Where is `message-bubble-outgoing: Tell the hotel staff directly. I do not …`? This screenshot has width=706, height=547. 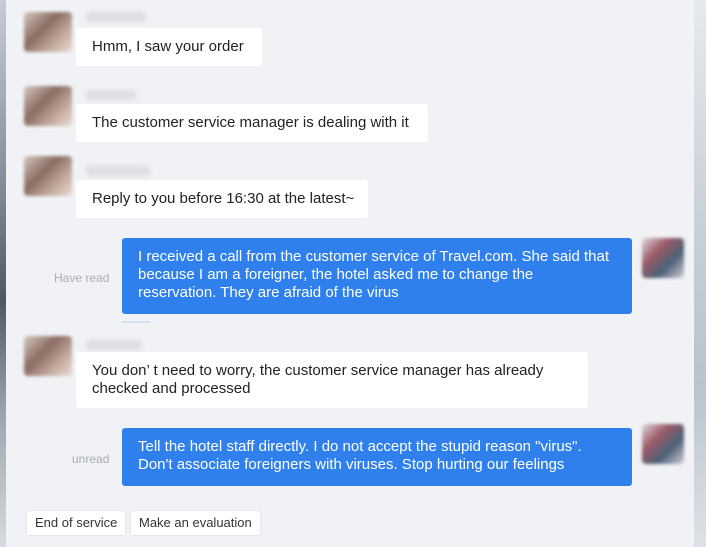
message-bubble-outgoing: Tell the hotel staff directly. I do not … is located at coordinates (377, 457).